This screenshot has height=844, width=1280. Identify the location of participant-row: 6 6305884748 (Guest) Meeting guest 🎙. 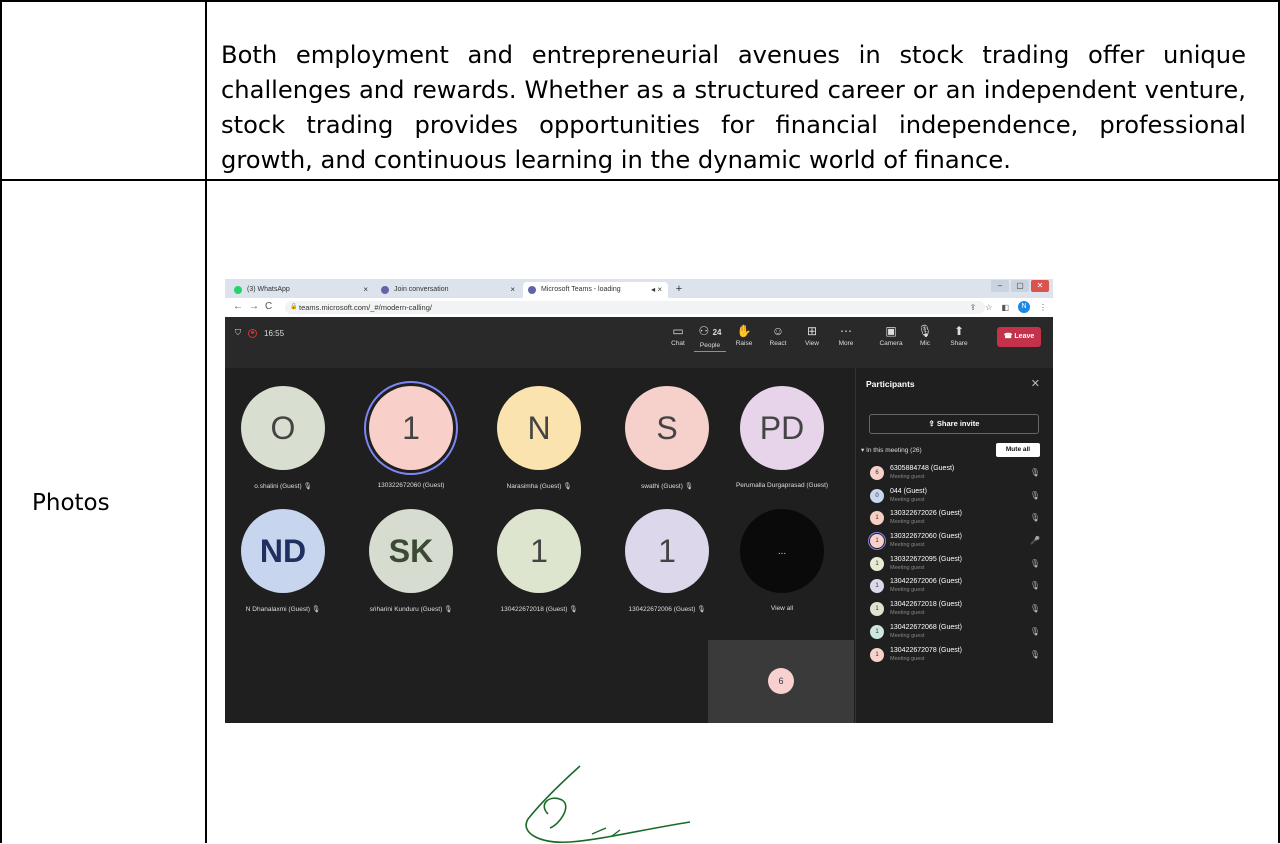
(954, 474).